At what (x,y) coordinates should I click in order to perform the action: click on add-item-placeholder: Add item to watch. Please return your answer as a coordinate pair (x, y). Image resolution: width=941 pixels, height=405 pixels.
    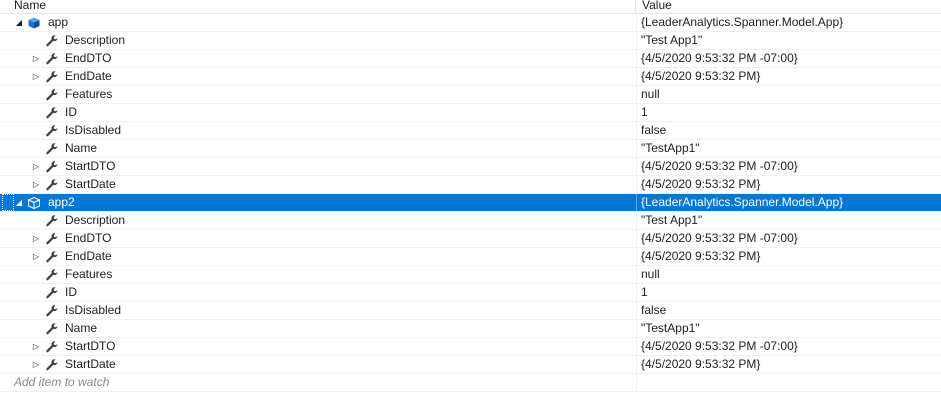
    Looking at the image, I should click on (61, 382).